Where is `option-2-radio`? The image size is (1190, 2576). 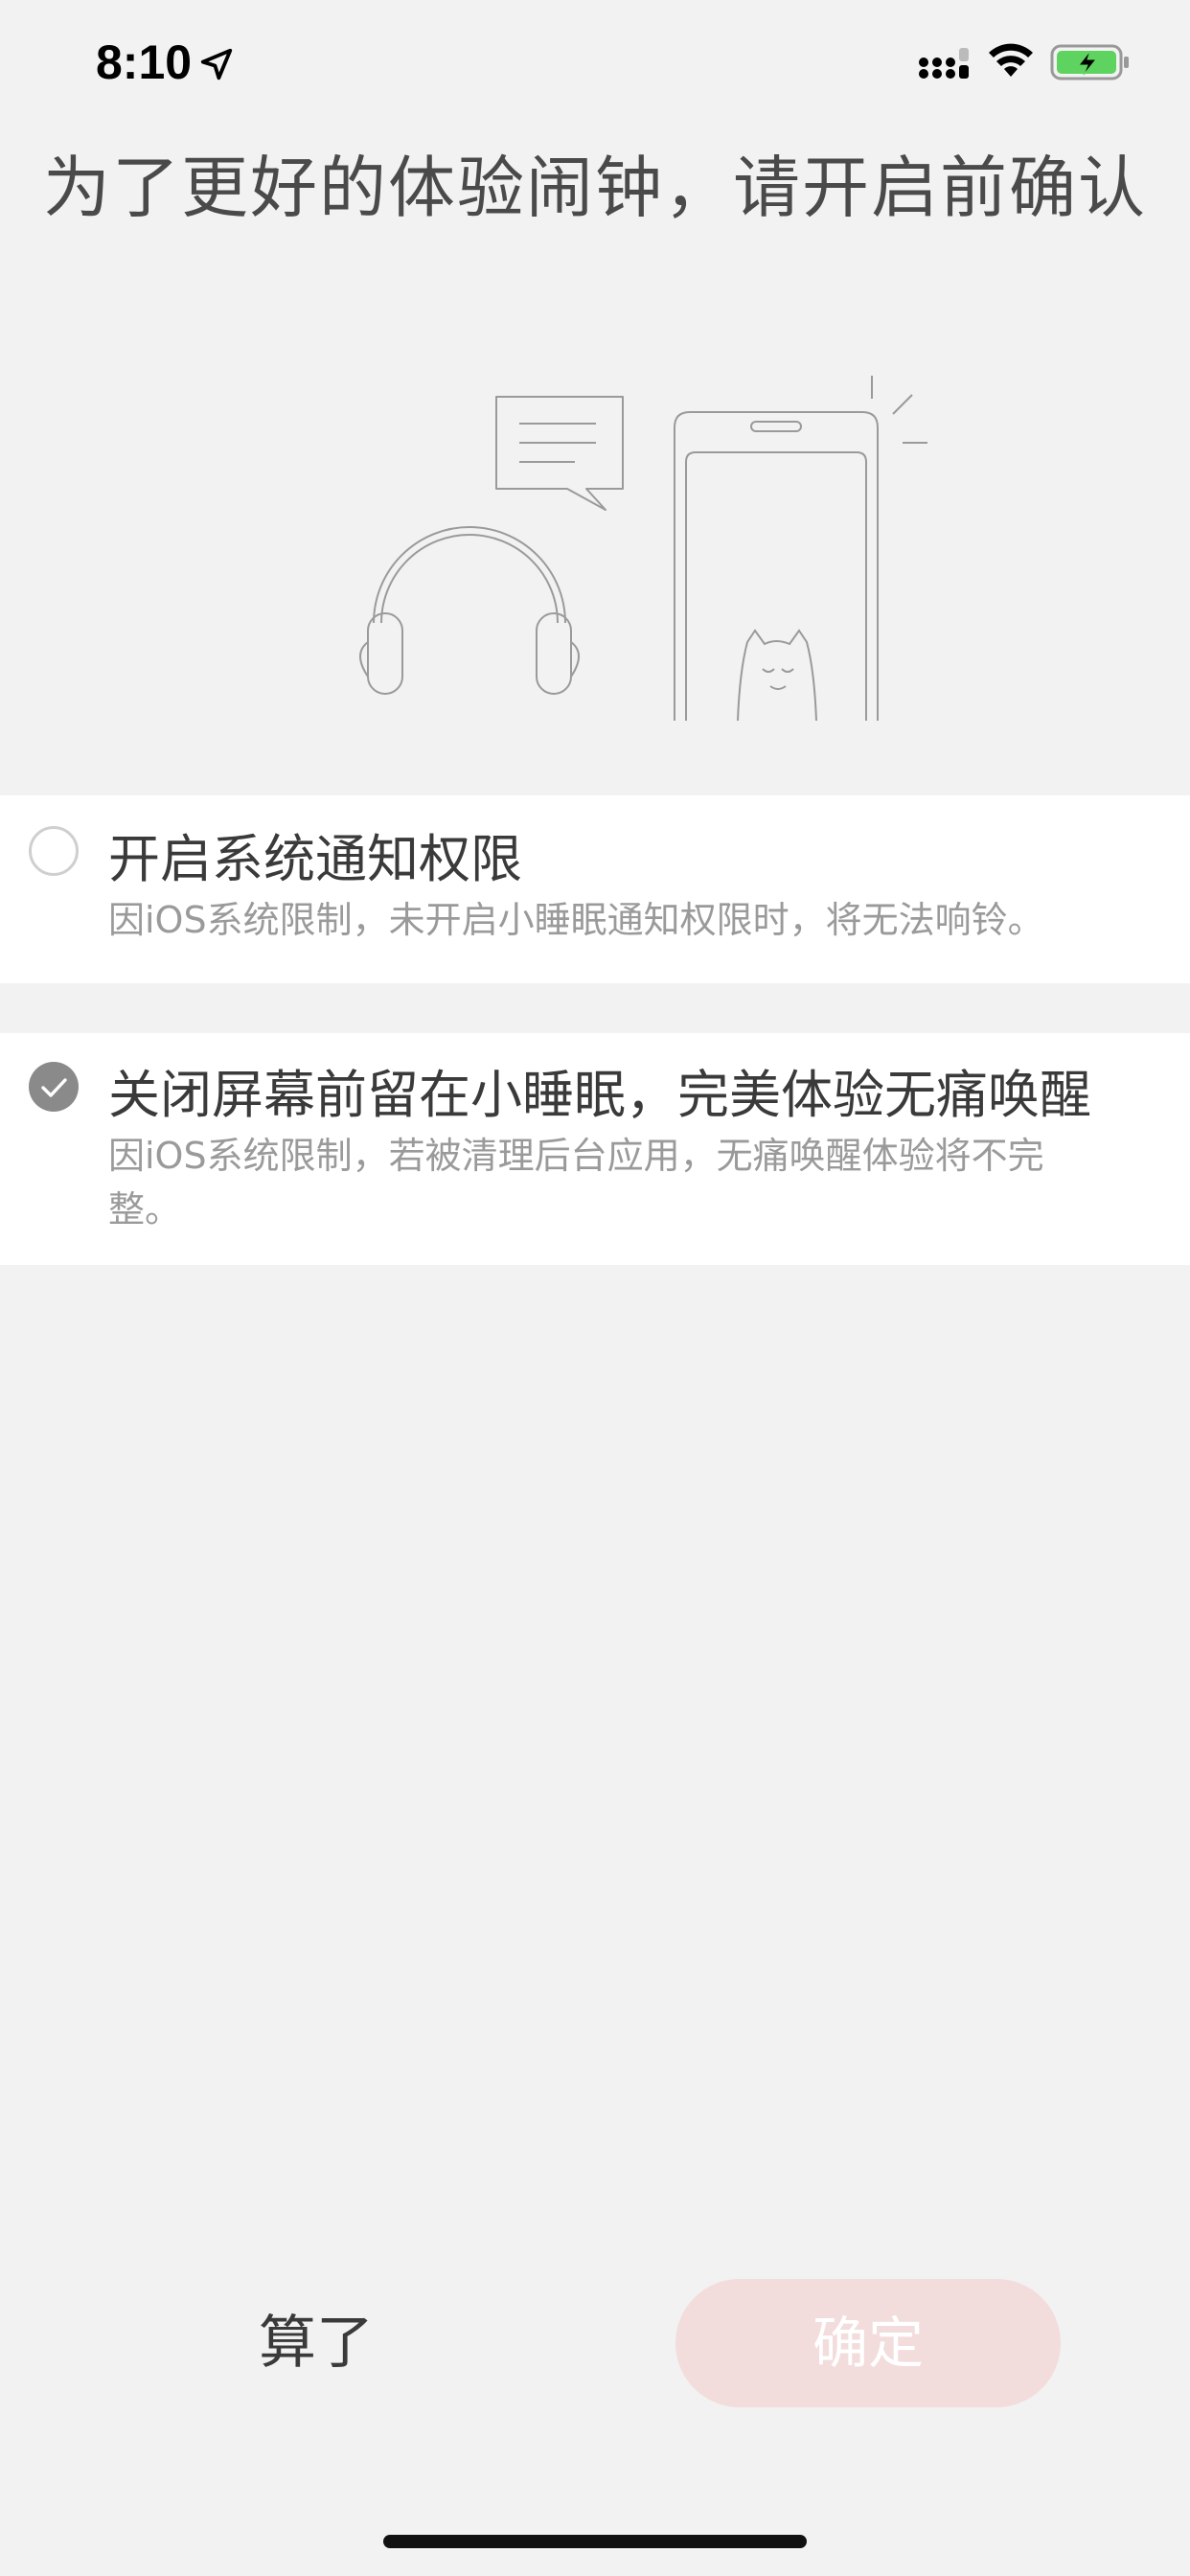
option-2-radio is located at coordinates (54, 1087).